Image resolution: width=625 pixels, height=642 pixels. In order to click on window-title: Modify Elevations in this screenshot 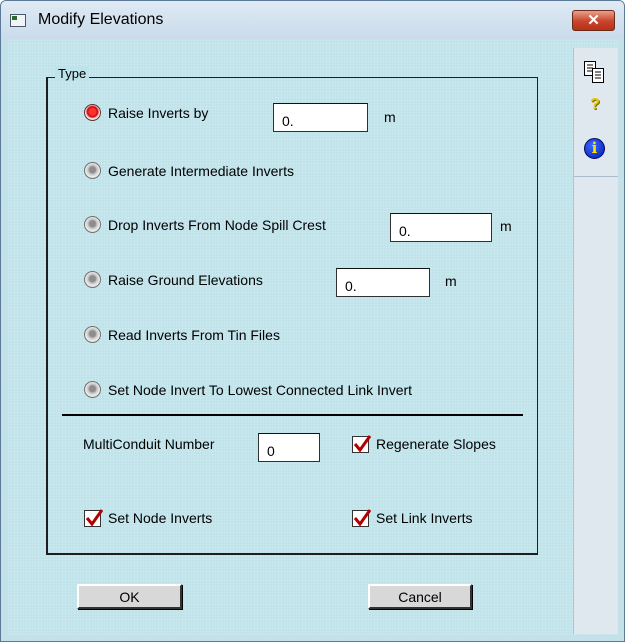, I will do `click(101, 19)`.